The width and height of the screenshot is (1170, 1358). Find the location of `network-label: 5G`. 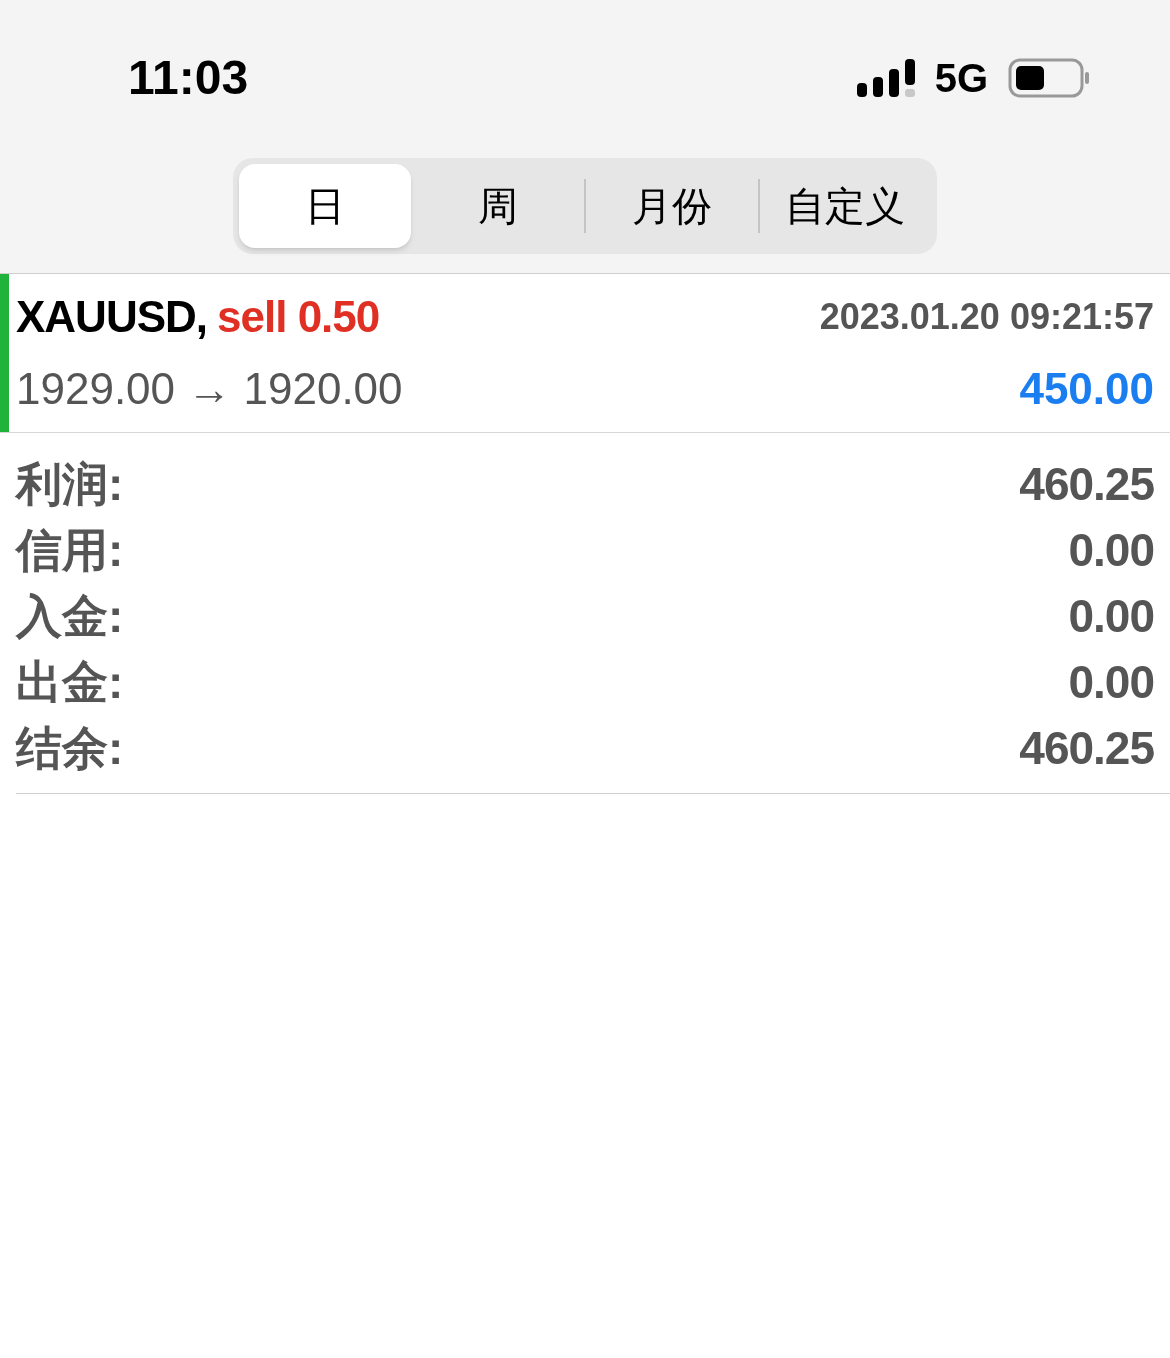

network-label: 5G is located at coordinates (961, 78).